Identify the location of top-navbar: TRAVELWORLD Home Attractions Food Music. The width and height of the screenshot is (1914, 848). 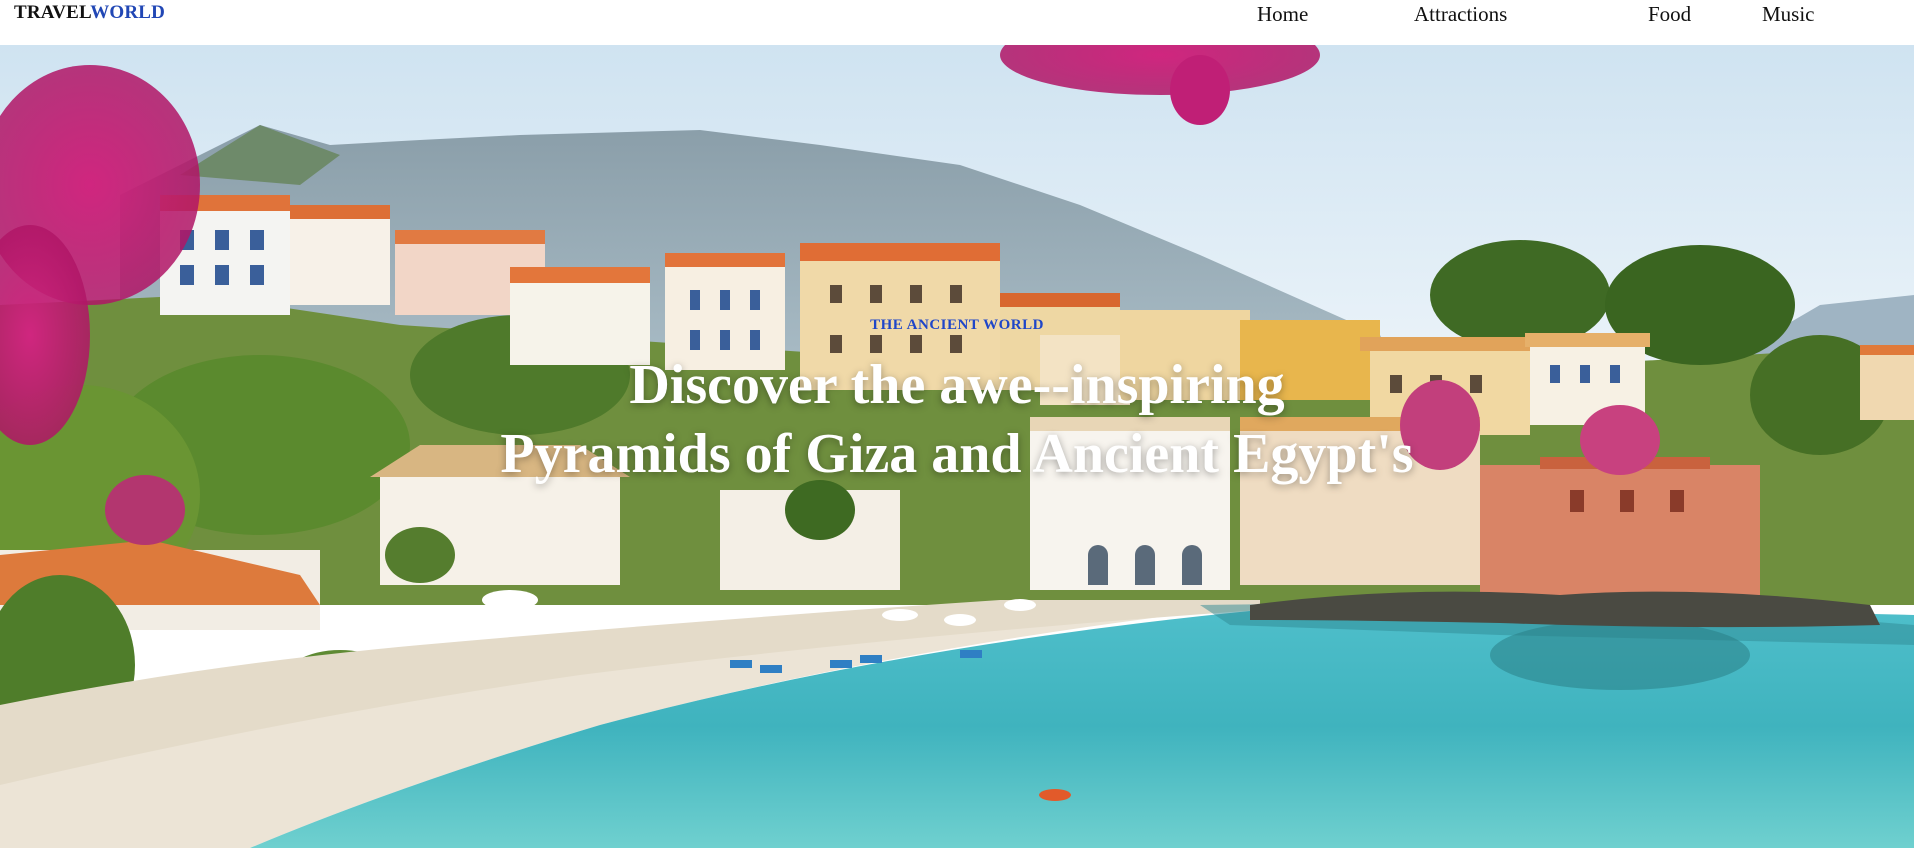
(957, 22).